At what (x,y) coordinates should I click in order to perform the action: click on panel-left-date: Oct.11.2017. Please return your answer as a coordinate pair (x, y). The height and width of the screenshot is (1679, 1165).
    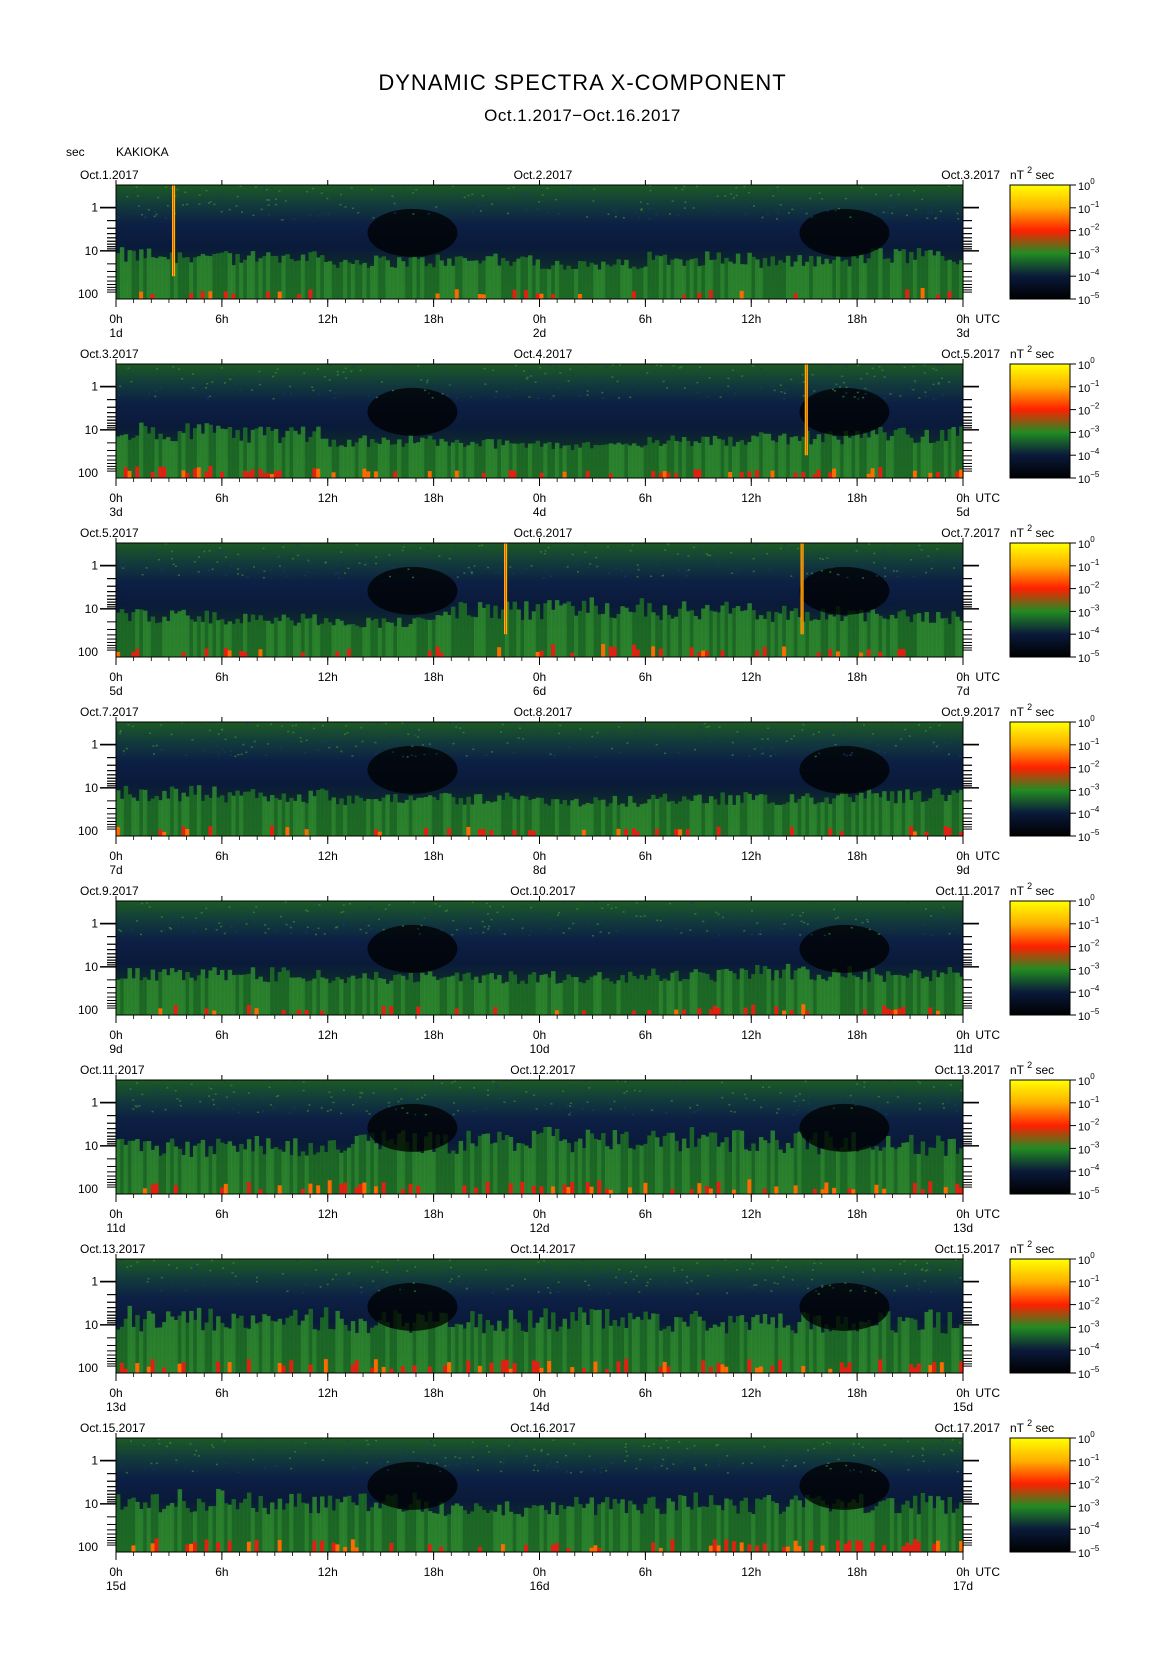
    Looking at the image, I should click on (112, 1070).